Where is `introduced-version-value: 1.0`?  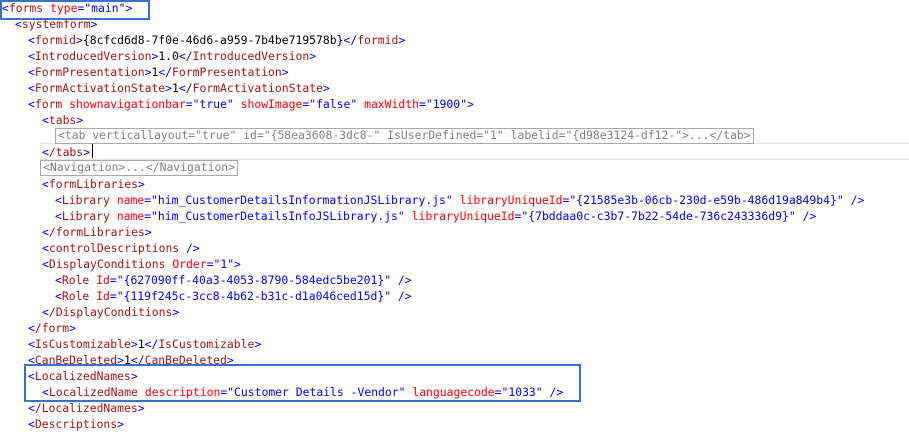
introduced-version-value: 1.0 is located at coordinates (168, 56).